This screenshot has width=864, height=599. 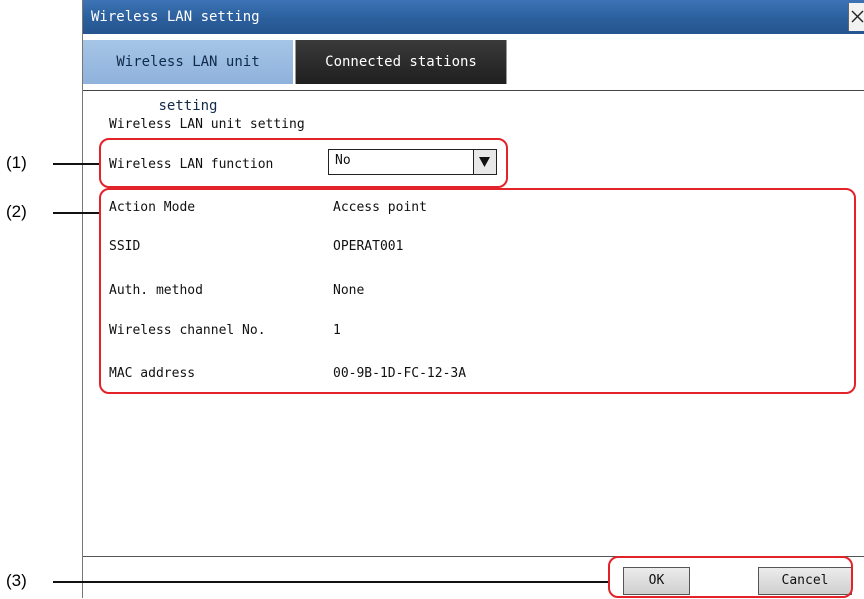 What do you see at coordinates (175, 17) in the screenshot?
I see `window-title: Wireless LAN setting` at bounding box center [175, 17].